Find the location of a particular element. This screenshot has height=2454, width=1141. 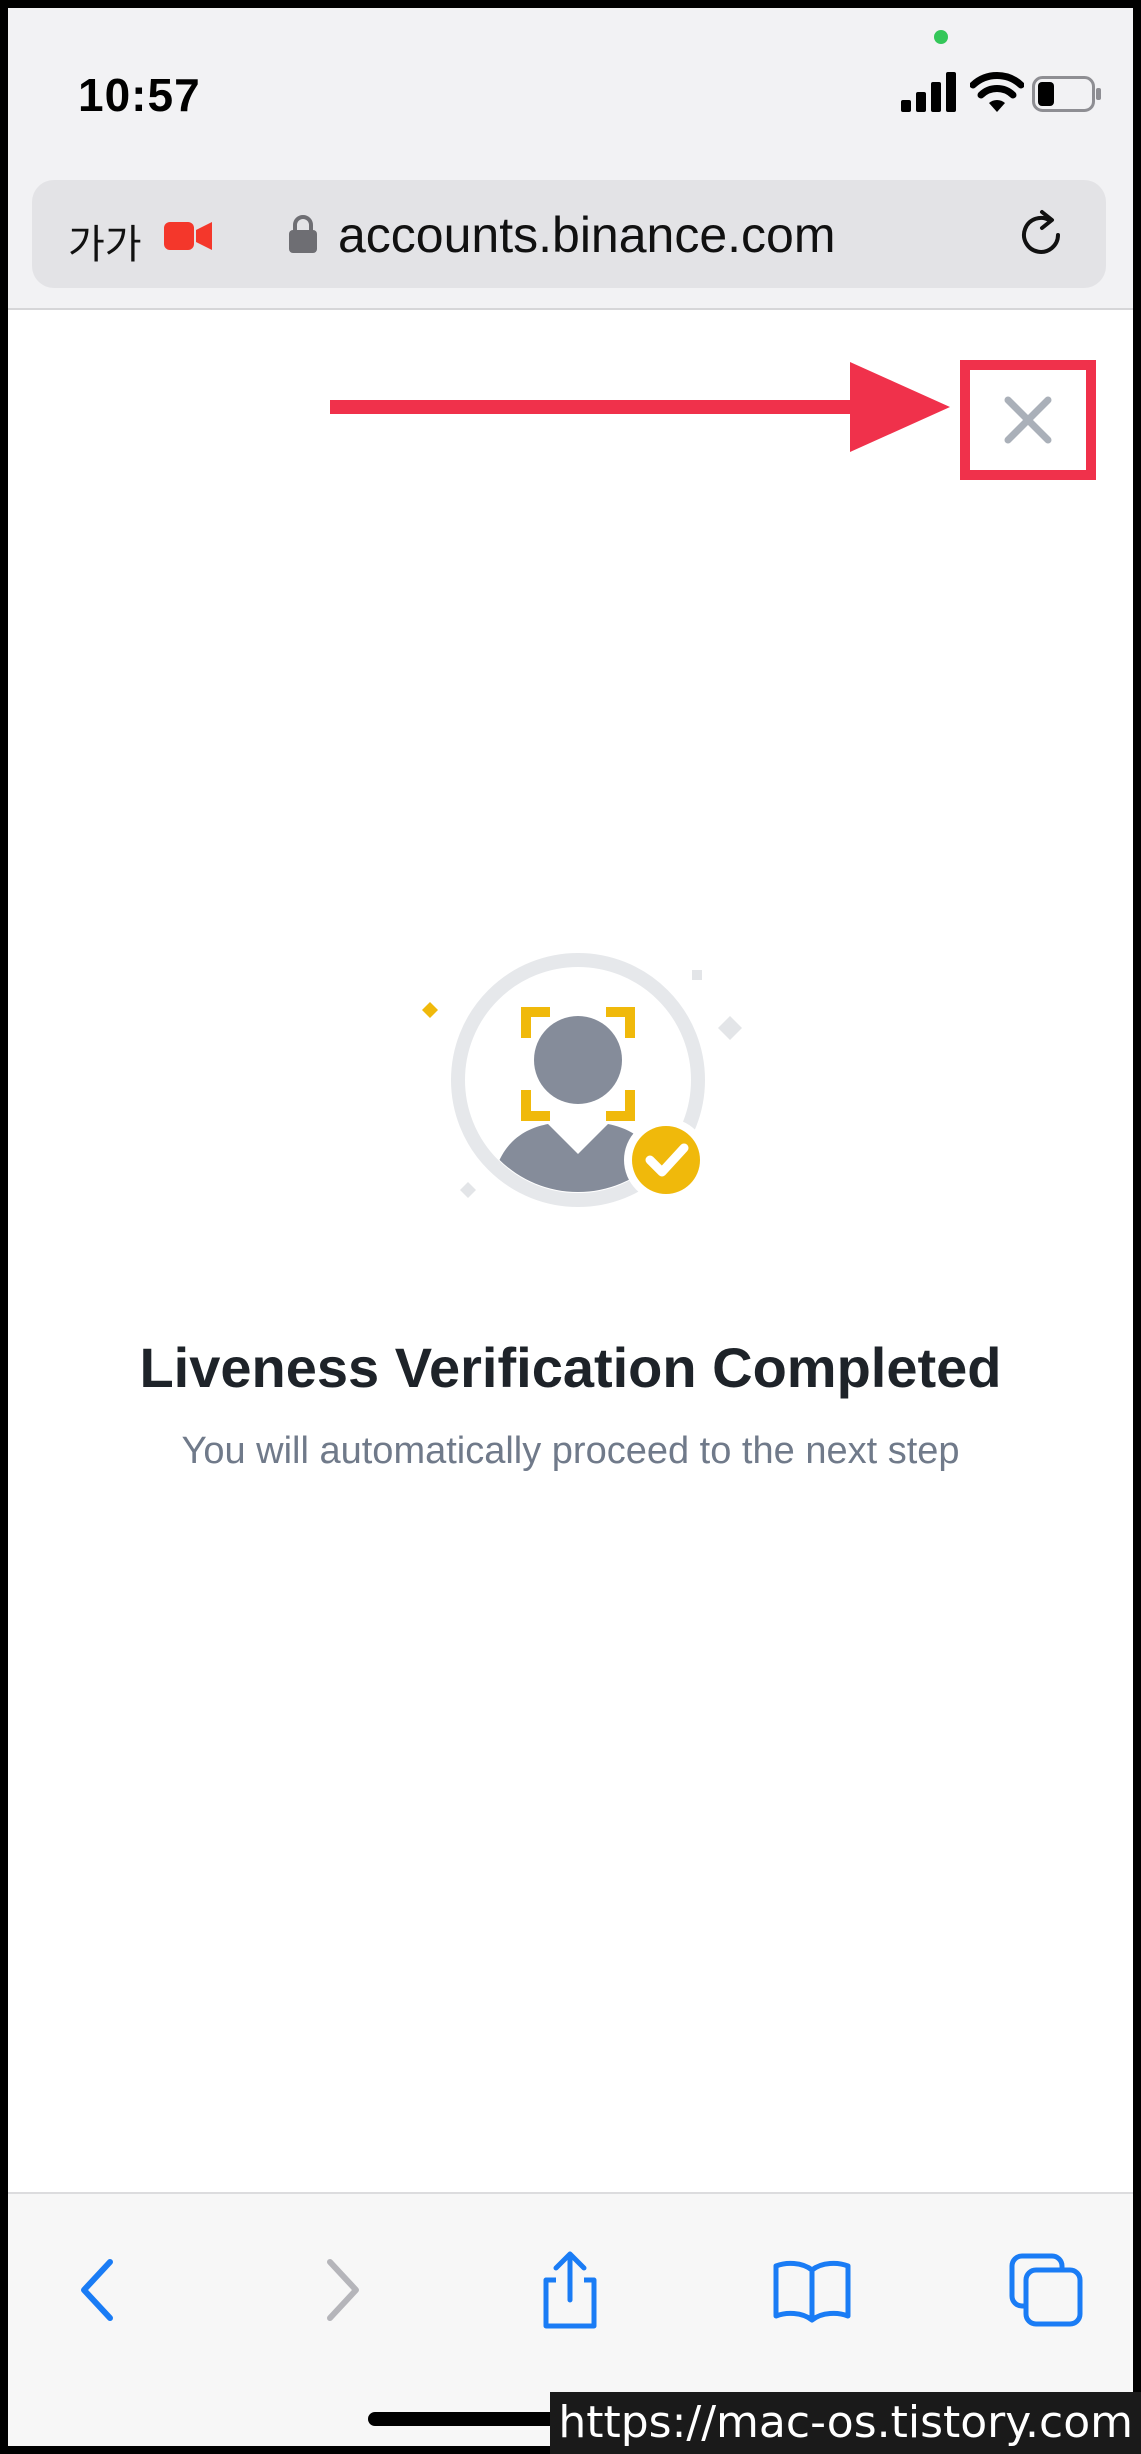

camera-recording-icon is located at coordinates (188, 236).